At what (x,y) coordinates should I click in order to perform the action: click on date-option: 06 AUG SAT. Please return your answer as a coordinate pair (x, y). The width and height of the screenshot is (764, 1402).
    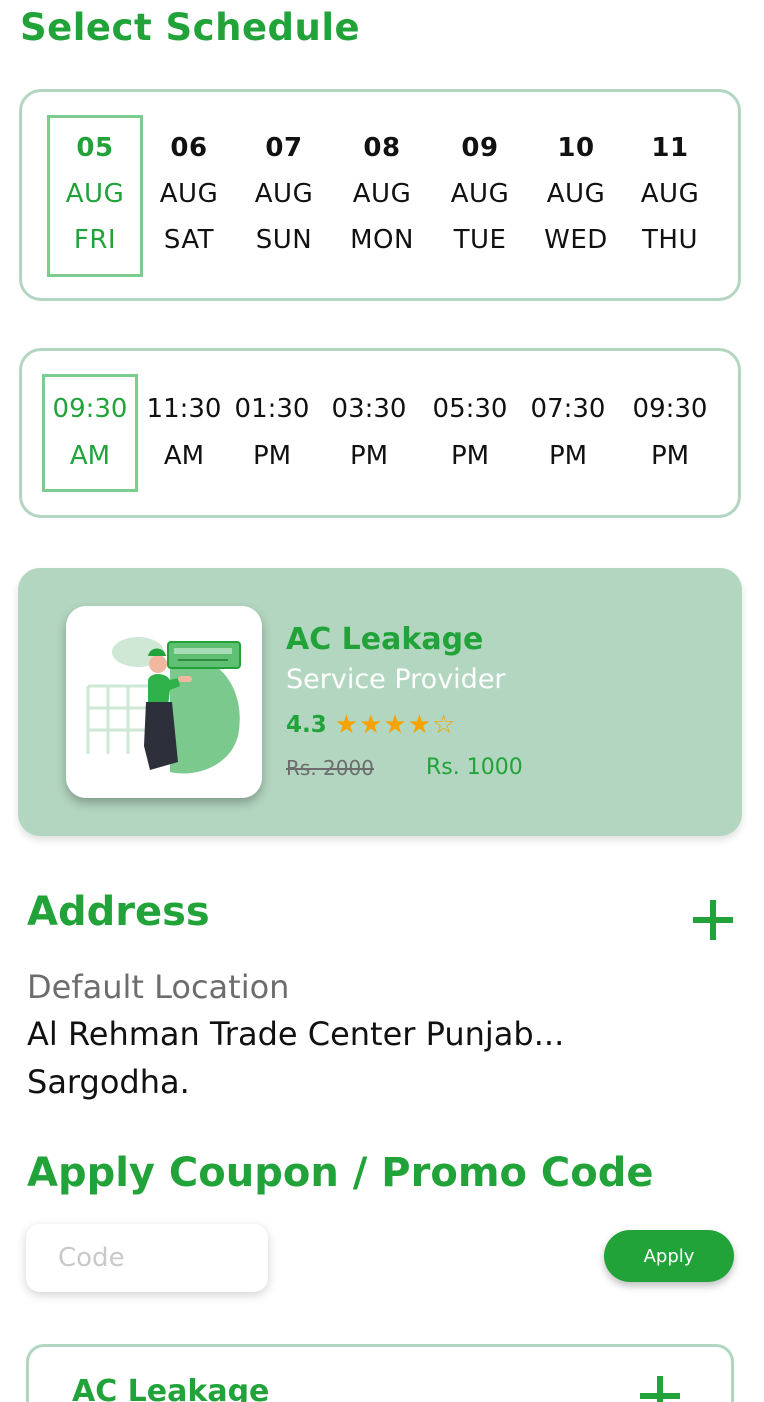
    Looking at the image, I should click on (189, 196).